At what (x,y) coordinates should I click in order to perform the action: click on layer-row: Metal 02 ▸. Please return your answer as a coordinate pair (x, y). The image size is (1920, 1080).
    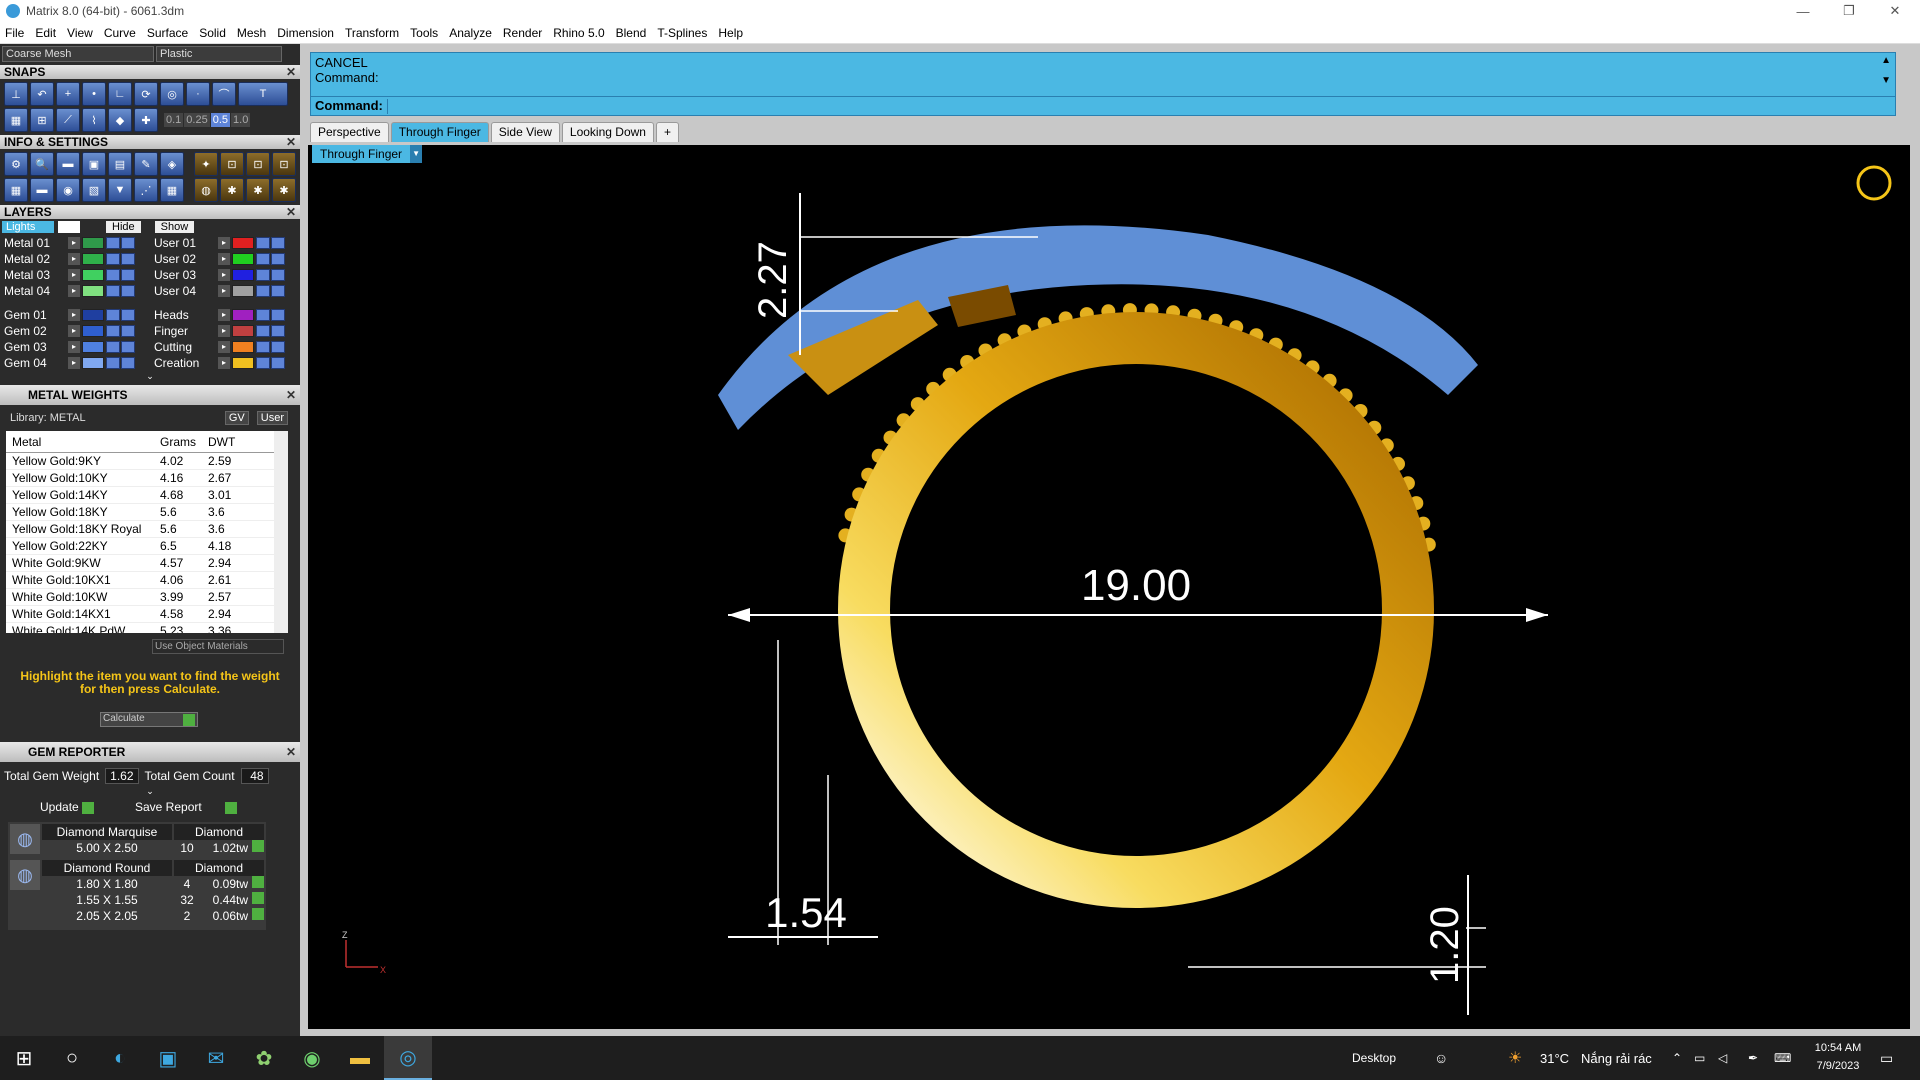
    Looking at the image, I should click on (75, 259).